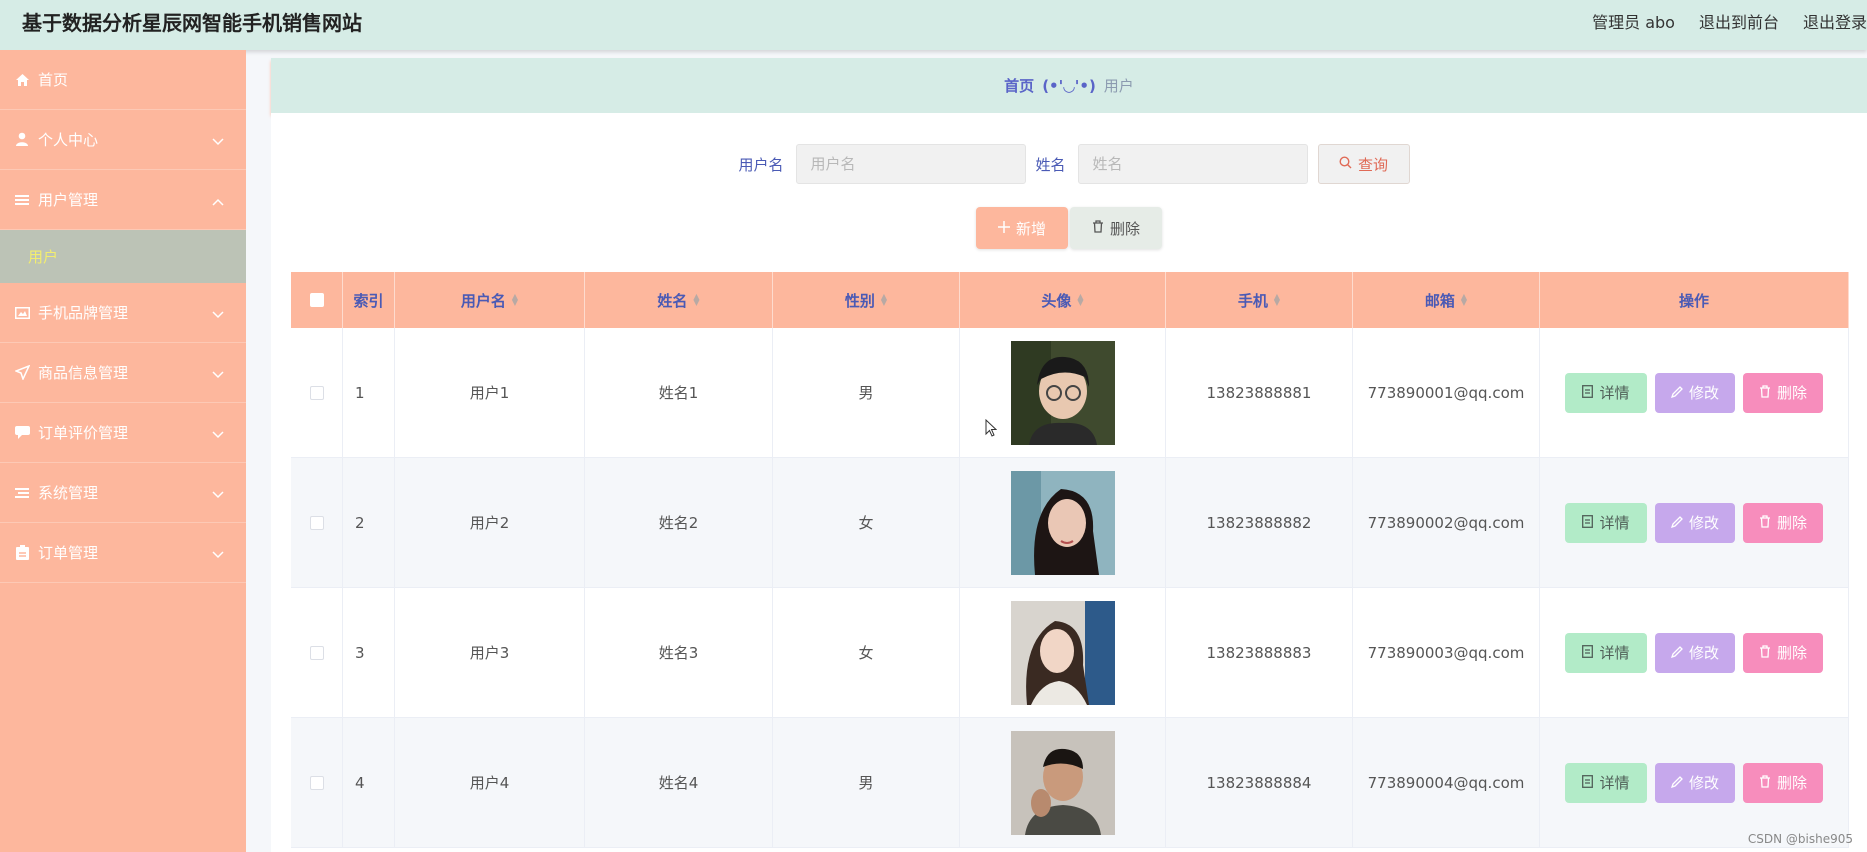  What do you see at coordinates (1118, 86) in the screenshot?
I see `breadcrumb-current: 用户` at bounding box center [1118, 86].